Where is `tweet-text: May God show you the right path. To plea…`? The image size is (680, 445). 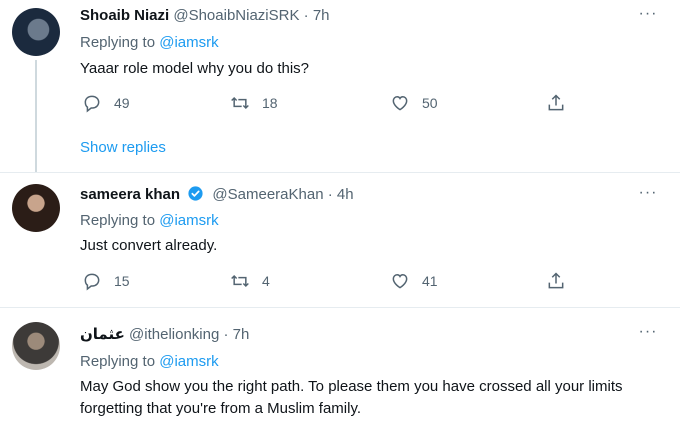 tweet-text: May God show you the right path. To plea… is located at coordinates (351, 397).